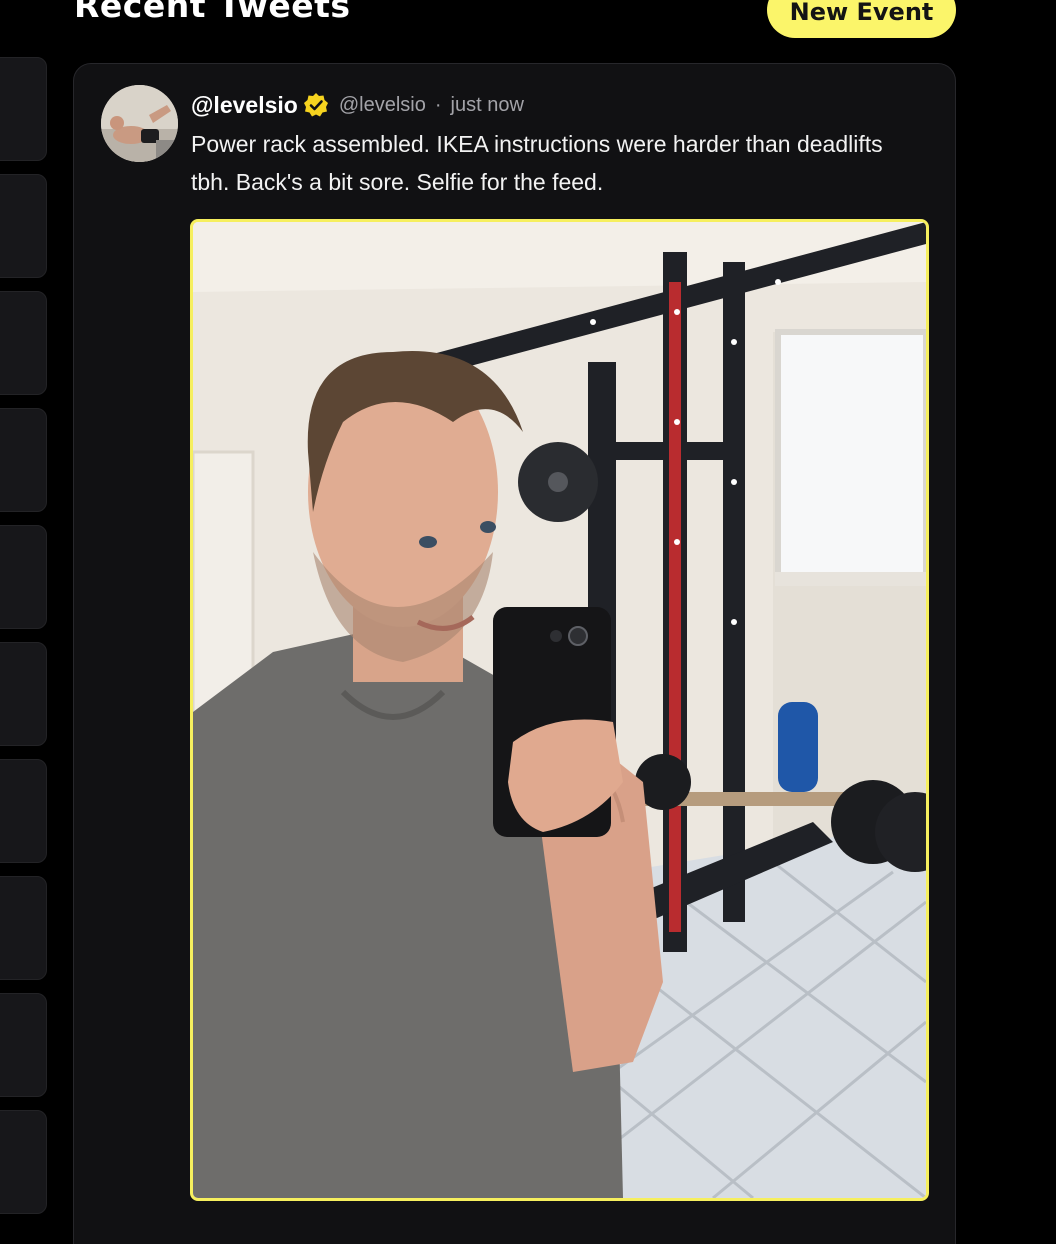 The width and height of the screenshot is (1056, 1244). I want to click on verified-badge-icon, so click(316, 105).